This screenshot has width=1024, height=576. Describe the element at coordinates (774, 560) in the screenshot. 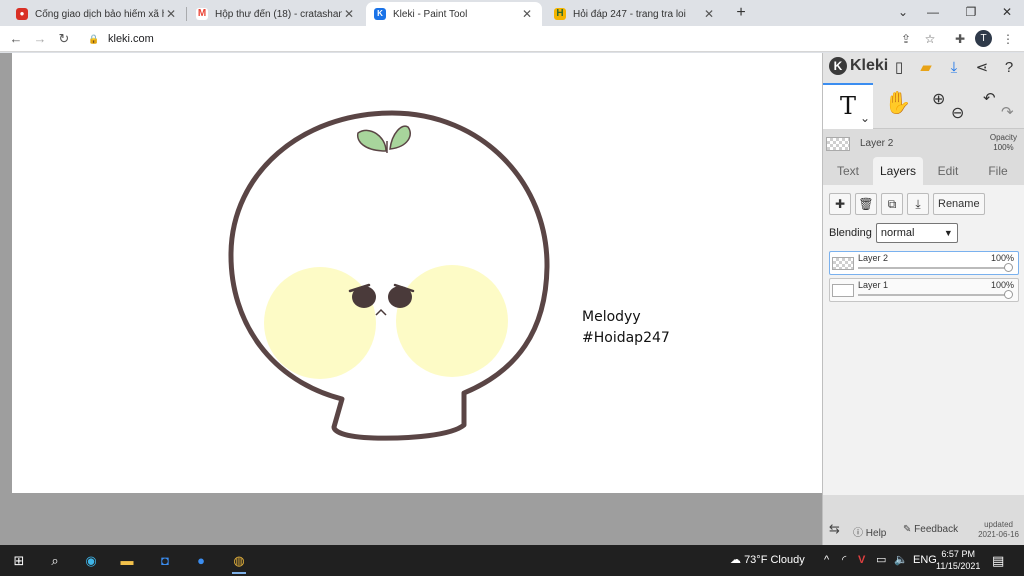

I see `weather-text: 73°F Cloudy` at that location.